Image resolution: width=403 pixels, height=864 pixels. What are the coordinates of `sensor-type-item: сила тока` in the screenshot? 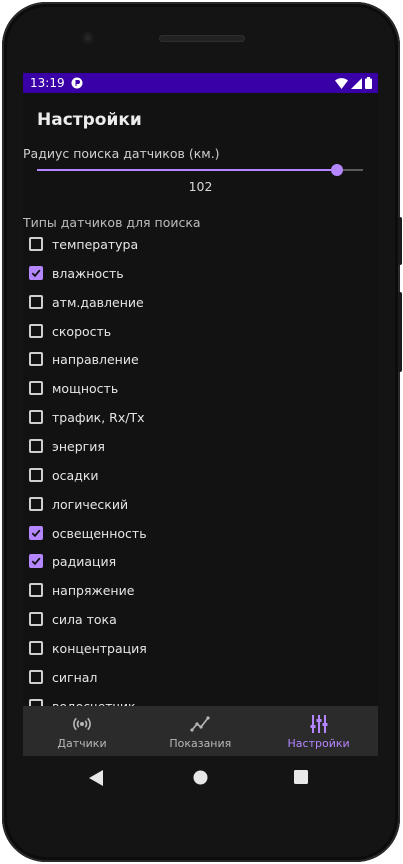 It's located at (200, 620).